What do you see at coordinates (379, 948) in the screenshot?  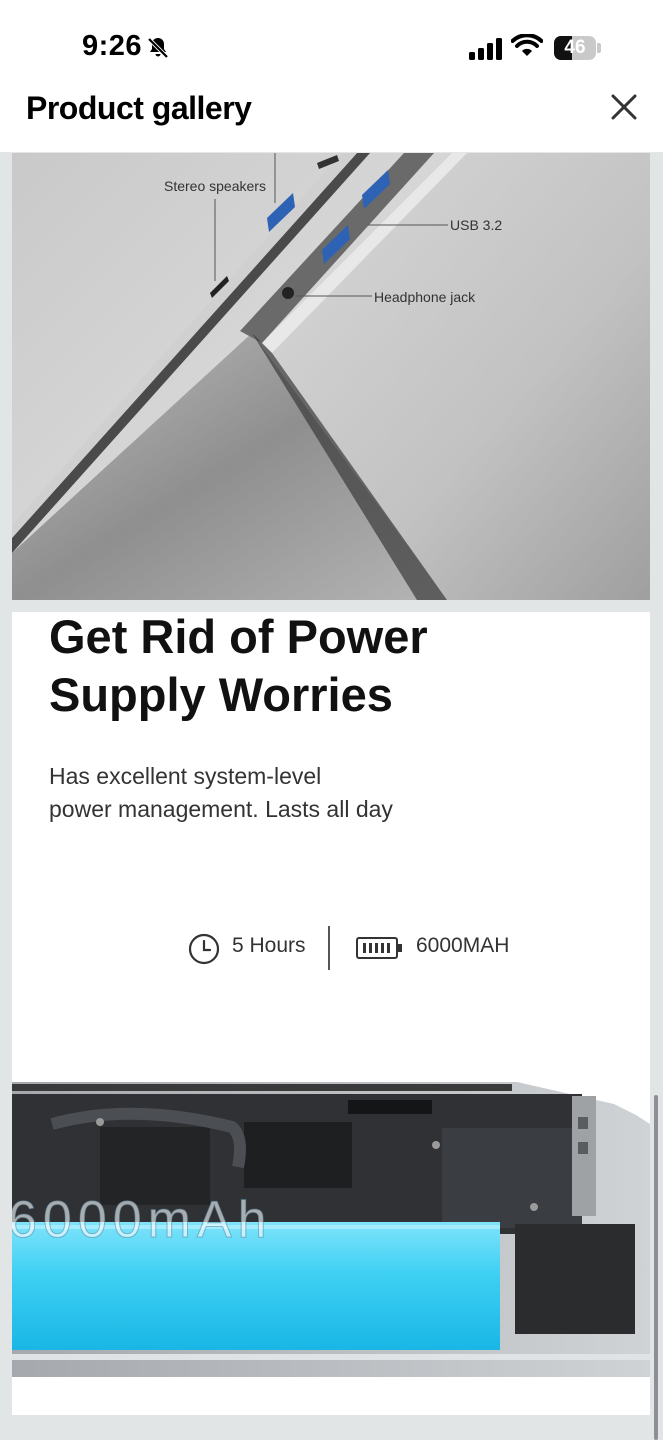 I see `battery-capacity-icon` at bounding box center [379, 948].